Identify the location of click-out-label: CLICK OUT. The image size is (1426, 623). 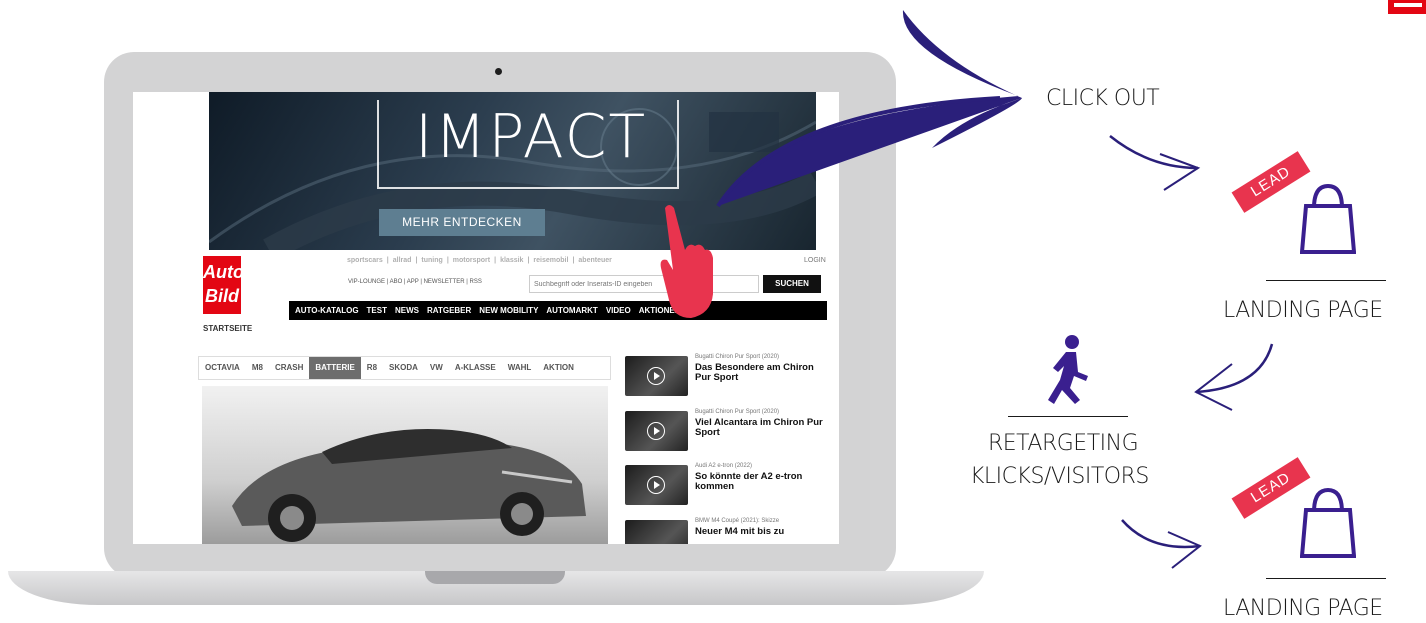
(1103, 98).